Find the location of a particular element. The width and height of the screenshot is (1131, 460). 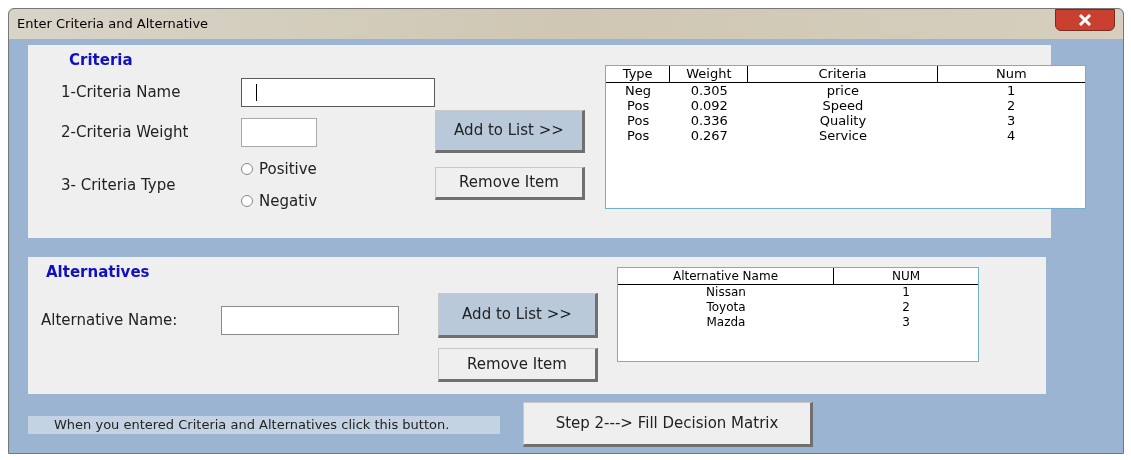

column-header: Alternative Name is located at coordinates (726, 276).